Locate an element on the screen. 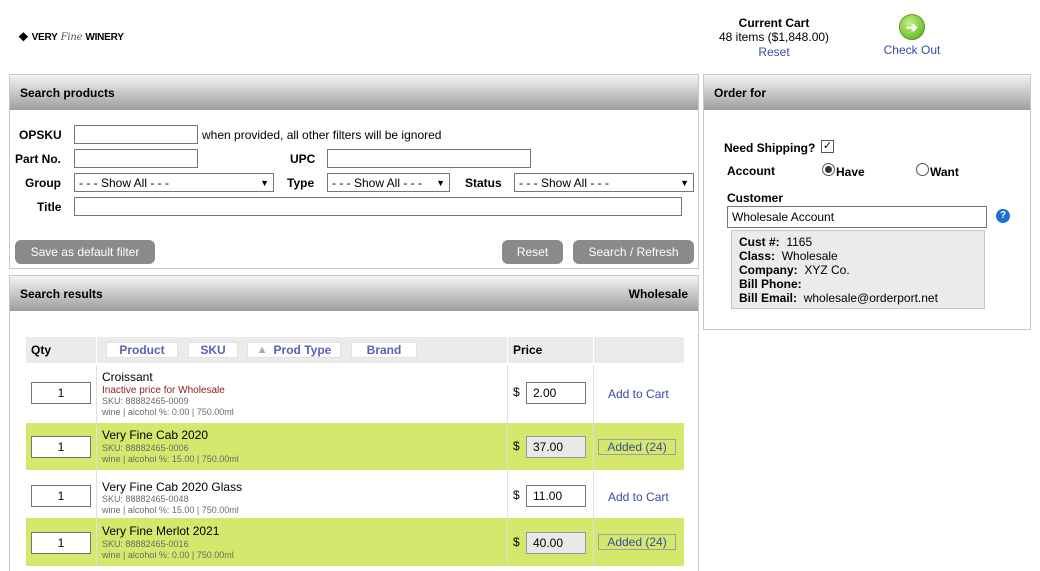 The image size is (1040, 571). customer-company-line: Company: XYZ Co. is located at coordinates (858, 270).